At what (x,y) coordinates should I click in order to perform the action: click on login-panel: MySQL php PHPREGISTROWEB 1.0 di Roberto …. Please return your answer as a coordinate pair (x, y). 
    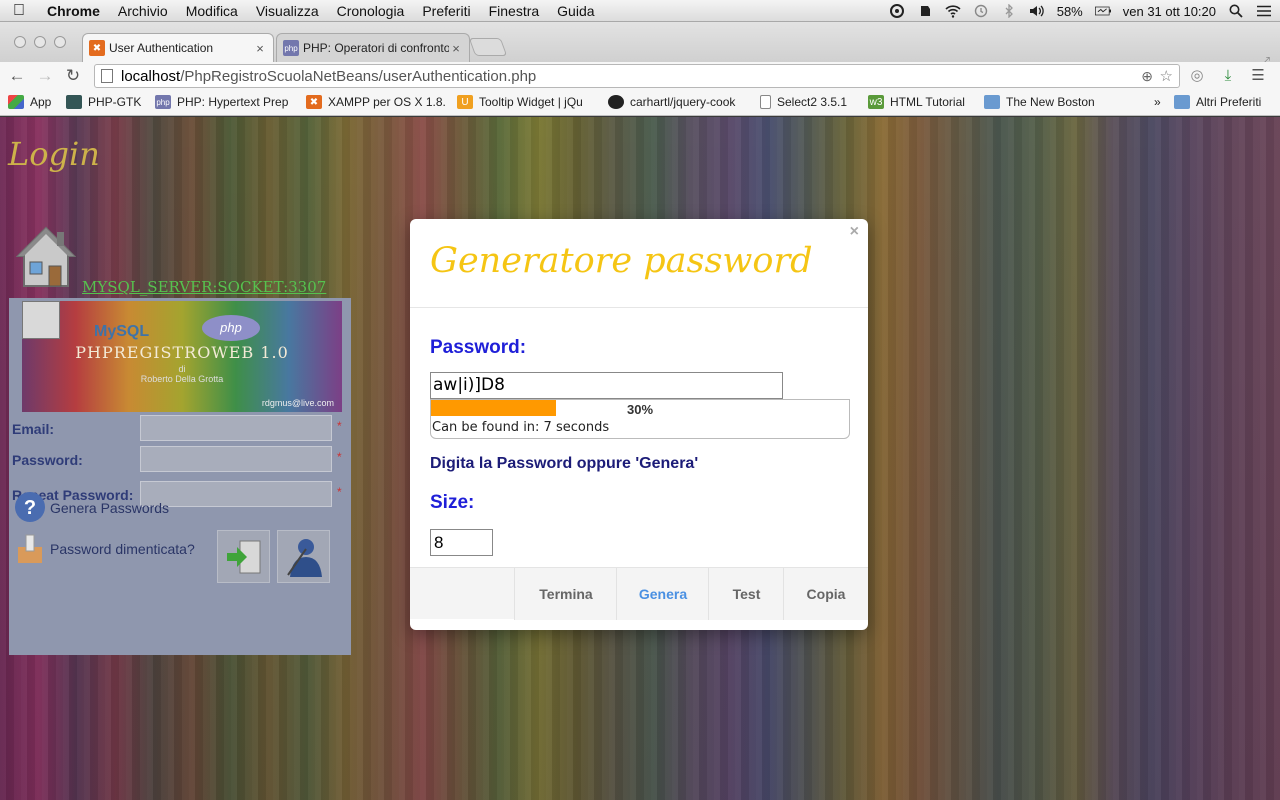
    Looking at the image, I should click on (180, 476).